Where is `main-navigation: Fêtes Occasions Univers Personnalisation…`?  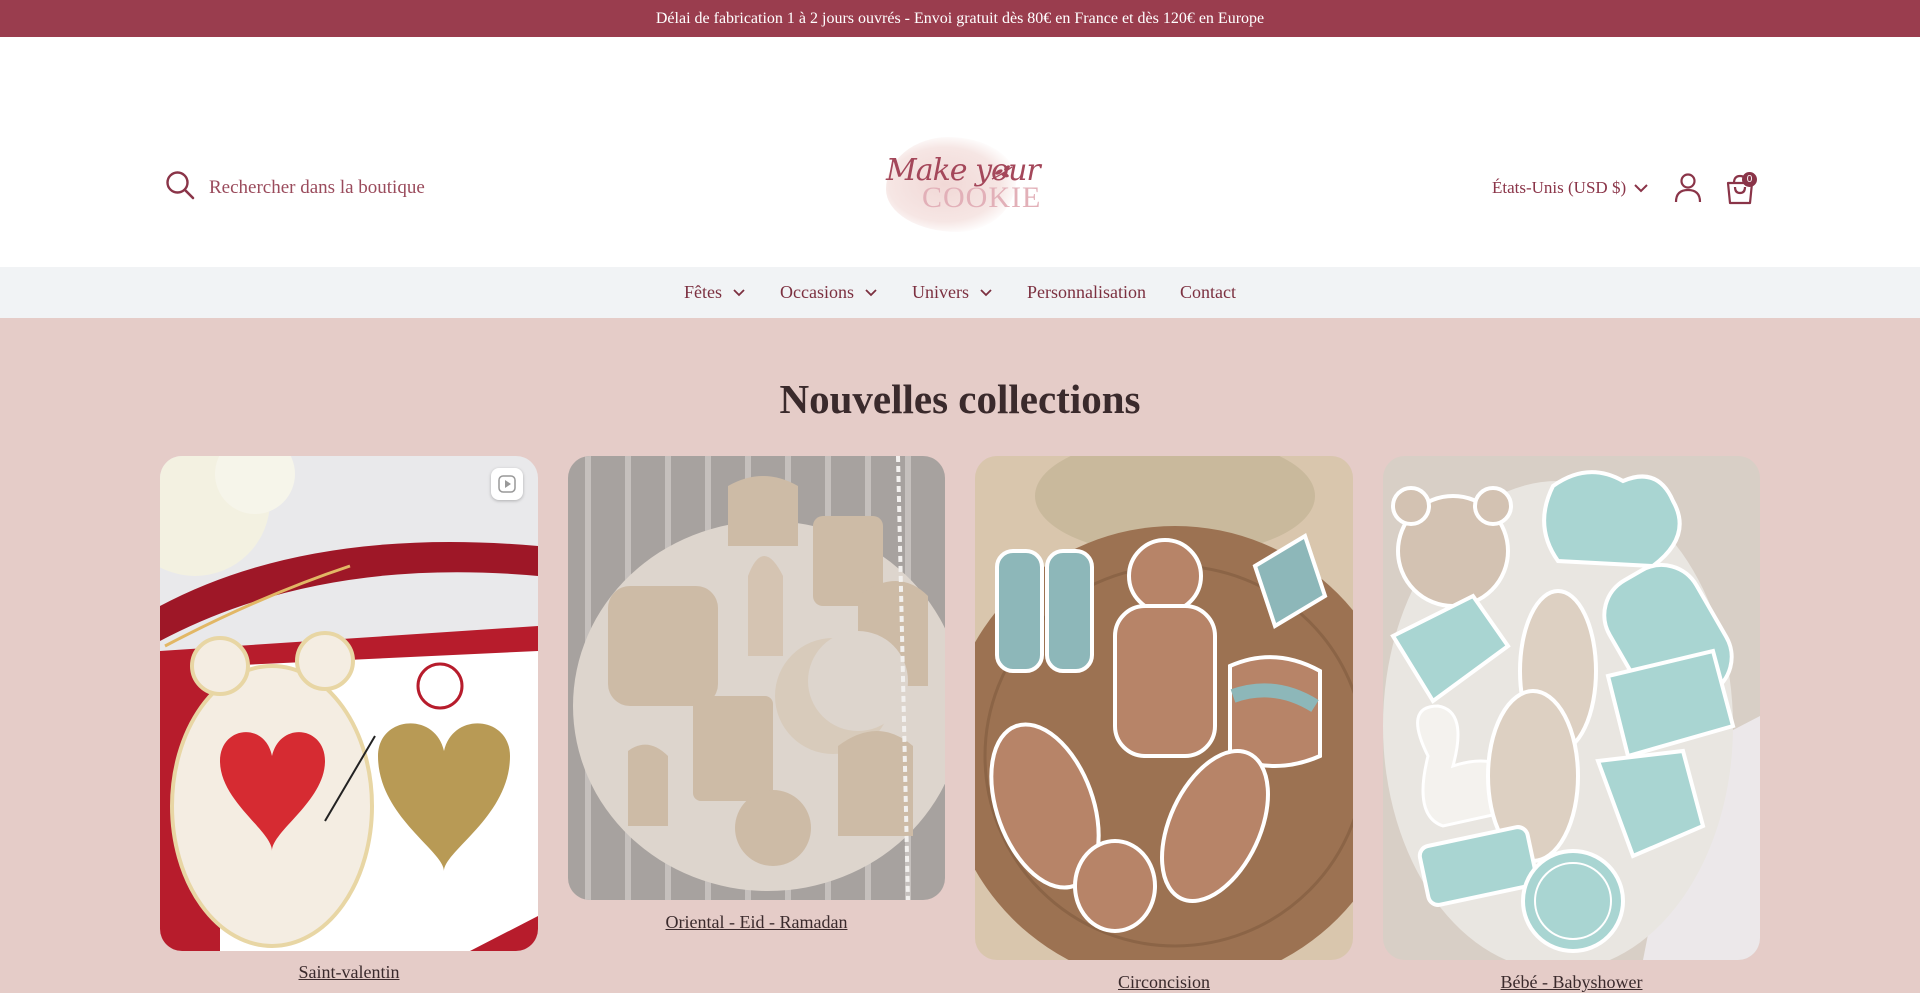 main-navigation: Fêtes Occasions Univers Personnalisation… is located at coordinates (960, 292).